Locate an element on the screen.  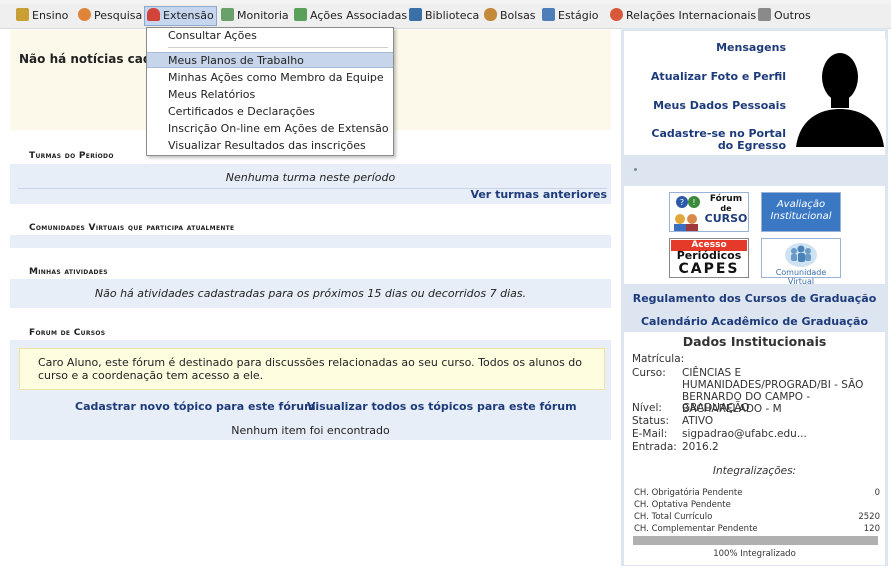
globe-icon is located at coordinates (616, 14).